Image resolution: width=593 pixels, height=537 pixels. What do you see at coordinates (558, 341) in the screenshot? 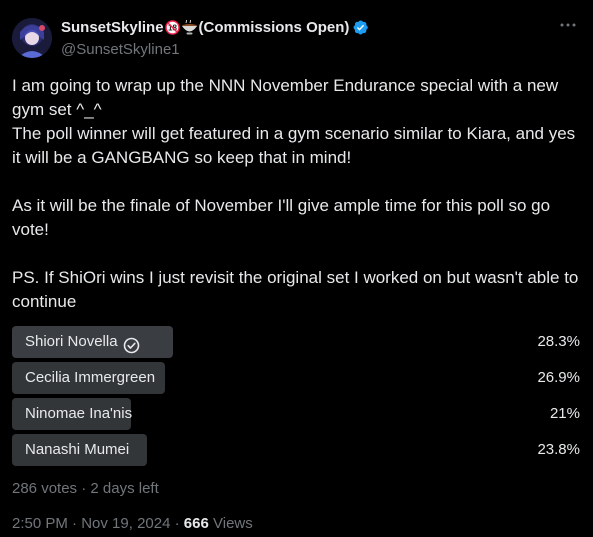
I see `poll-option-percent: 28.3%` at bounding box center [558, 341].